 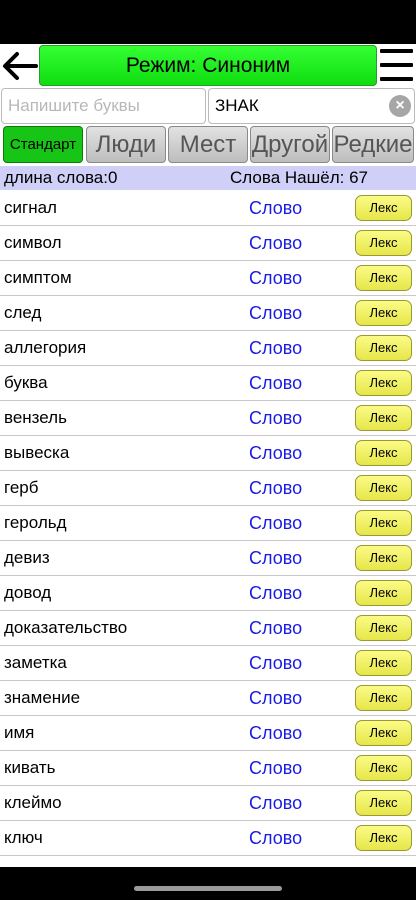 I want to click on list-item: буква Слово Лекс, so click(x=208, y=383).